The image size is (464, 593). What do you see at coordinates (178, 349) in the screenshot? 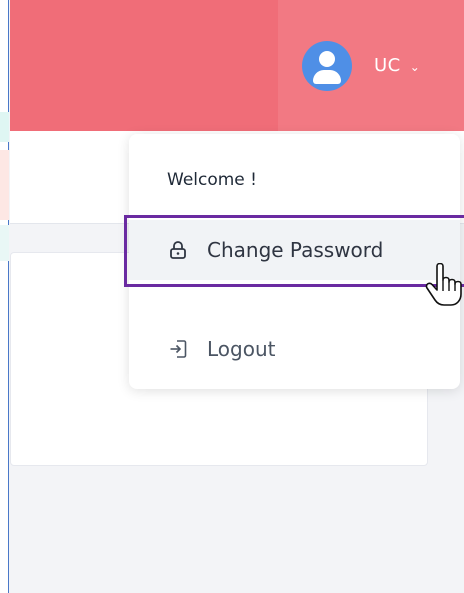
I see `logout-icon` at bounding box center [178, 349].